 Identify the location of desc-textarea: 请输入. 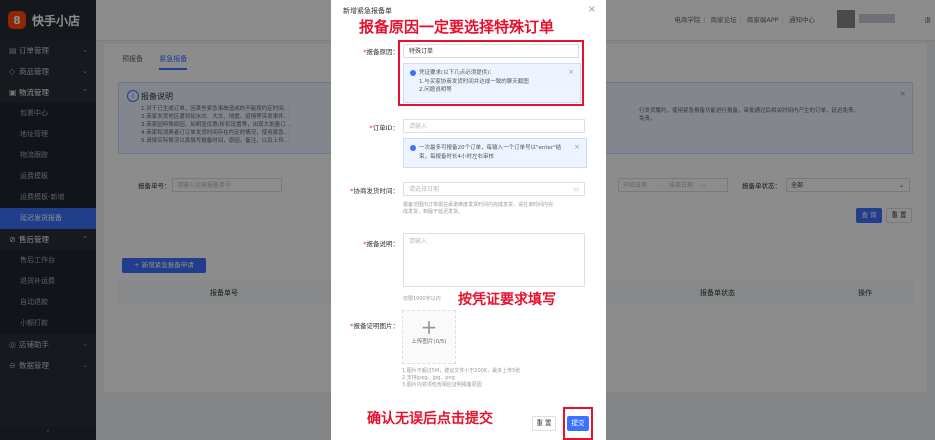
(494, 260).